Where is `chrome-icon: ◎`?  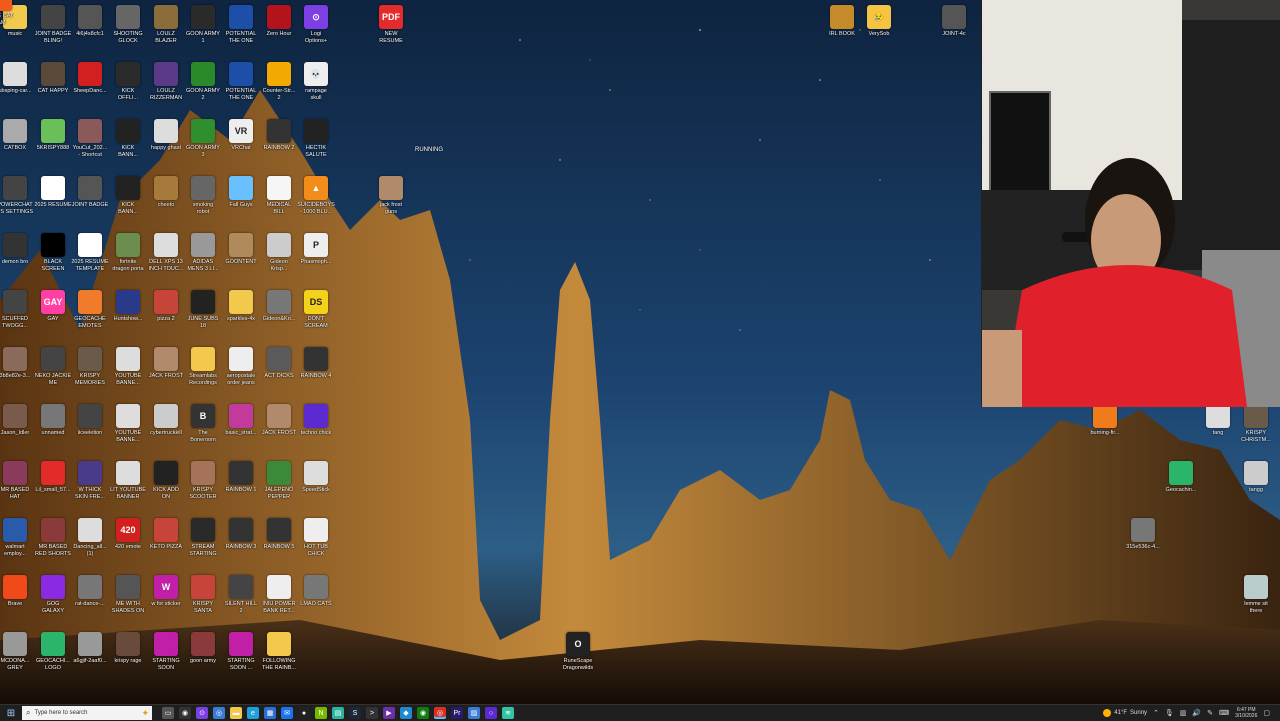
chrome-icon: ◎ is located at coordinates (440, 713).